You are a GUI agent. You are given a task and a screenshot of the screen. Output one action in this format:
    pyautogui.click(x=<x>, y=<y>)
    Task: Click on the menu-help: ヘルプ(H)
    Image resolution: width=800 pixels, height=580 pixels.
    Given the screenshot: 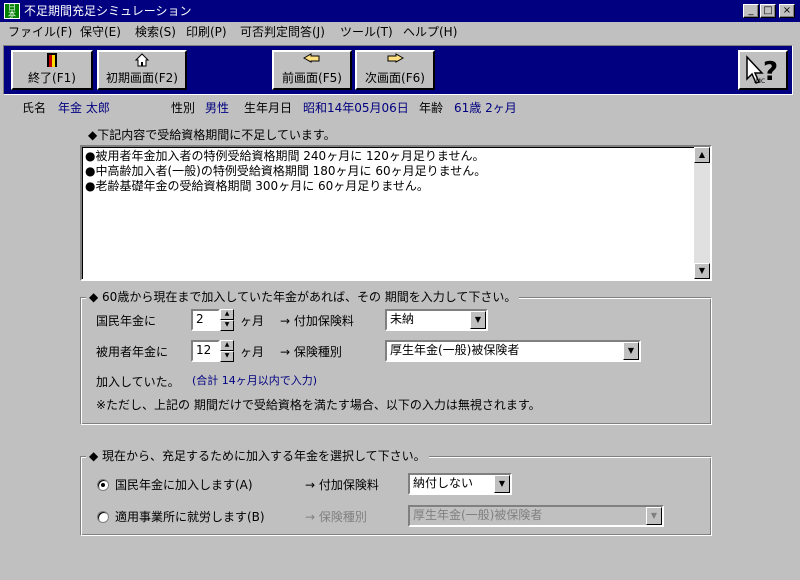 What is the action you would take?
    pyautogui.click(x=430, y=32)
    